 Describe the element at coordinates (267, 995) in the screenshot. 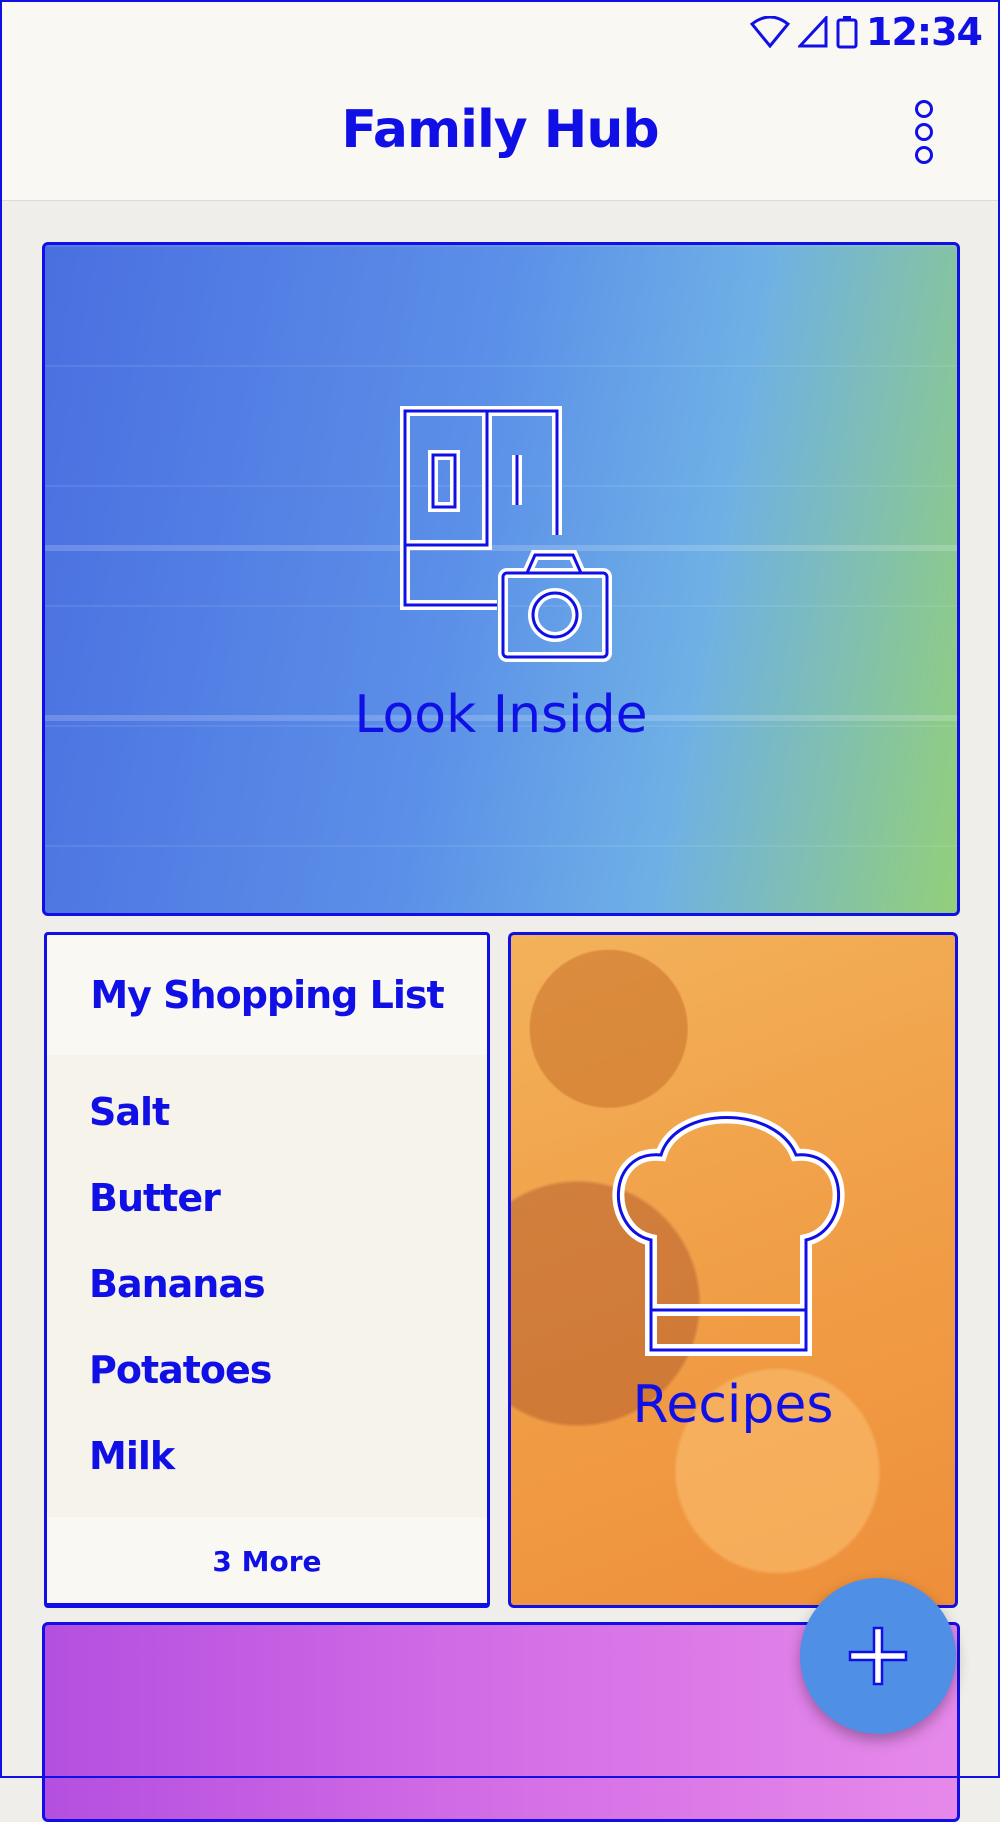

I see `shopping-list-title: My Shopping List` at that location.